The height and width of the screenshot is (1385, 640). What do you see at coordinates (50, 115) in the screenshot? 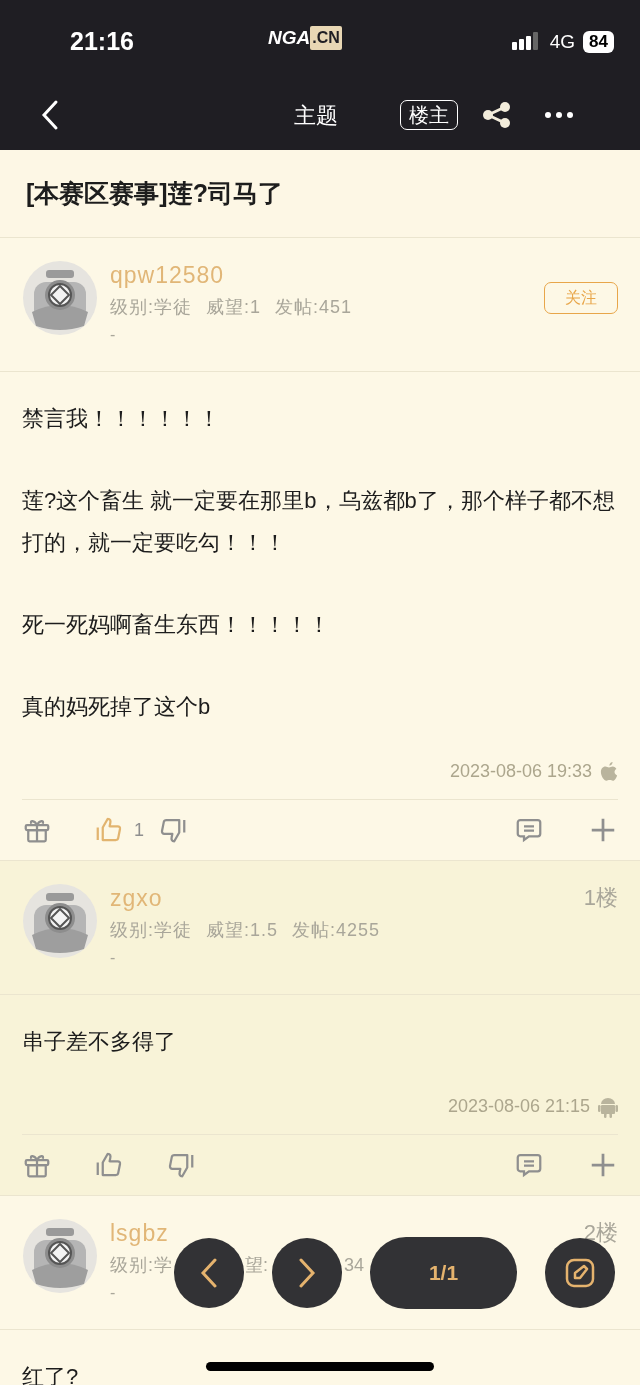
I see `back-icon` at bounding box center [50, 115].